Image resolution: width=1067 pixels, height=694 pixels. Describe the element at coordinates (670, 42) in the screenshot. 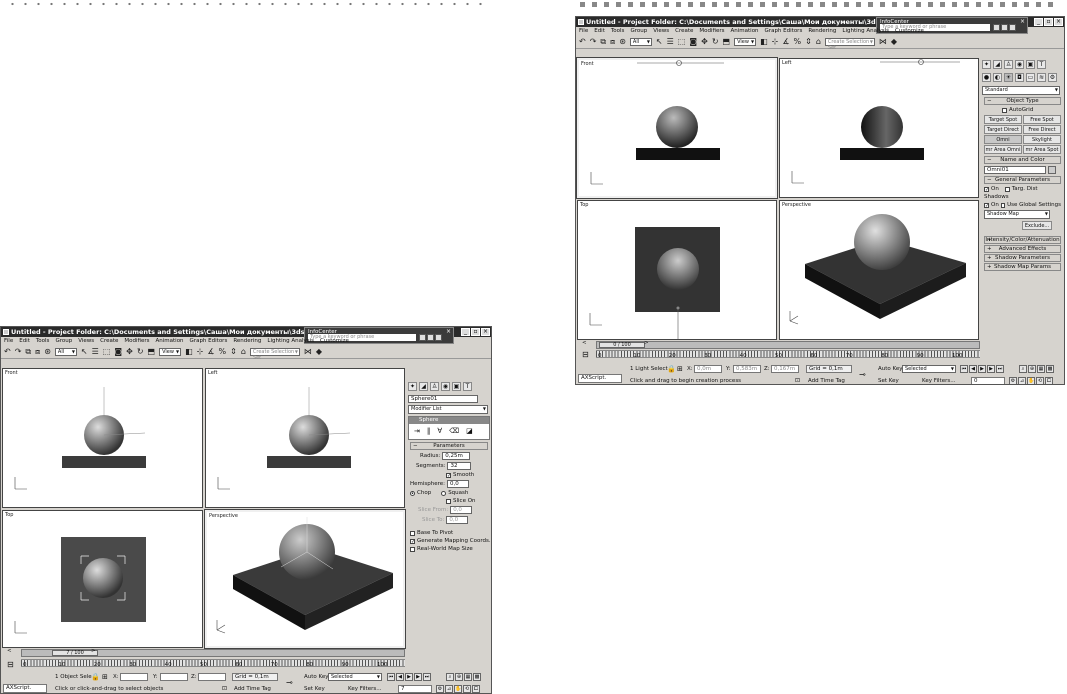

I see `select-by-name-icon: ☰` at that location.